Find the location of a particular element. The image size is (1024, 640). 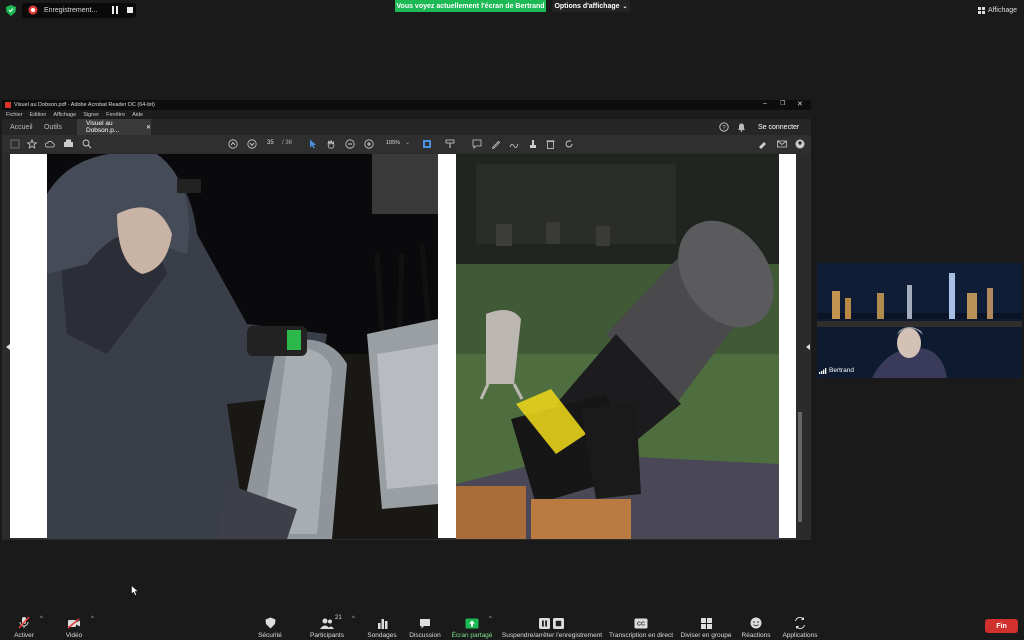

polls-button: Sondages is located at coordinates (382, 626).